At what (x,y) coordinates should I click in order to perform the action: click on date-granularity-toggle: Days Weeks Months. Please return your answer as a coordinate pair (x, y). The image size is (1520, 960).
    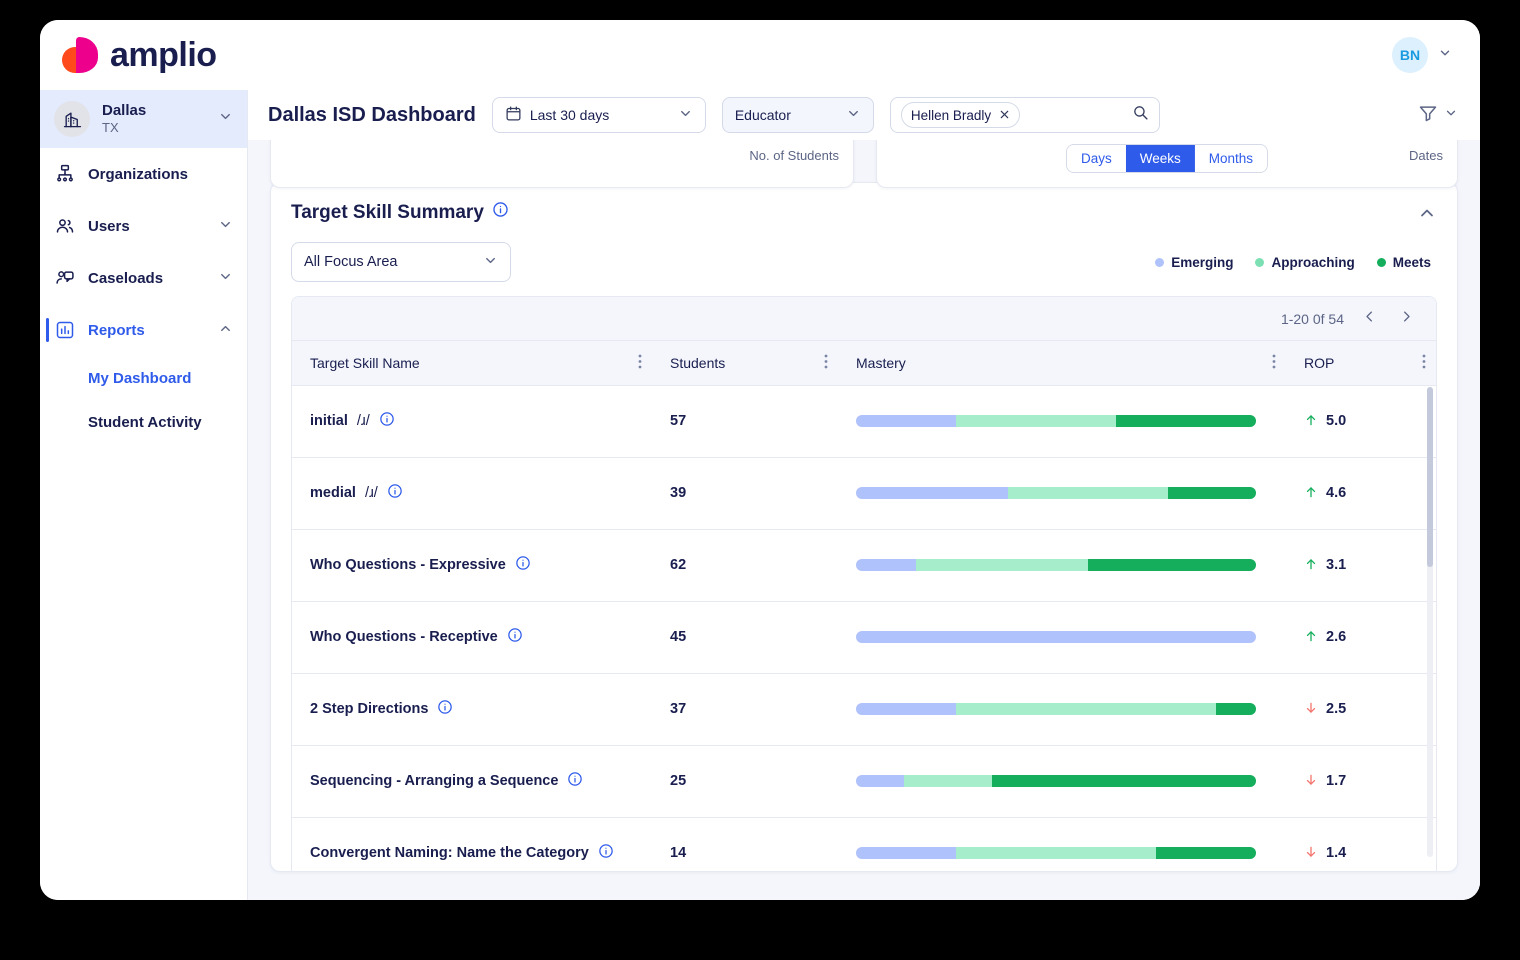
    Looking at the image, I should click on (1167, 158).